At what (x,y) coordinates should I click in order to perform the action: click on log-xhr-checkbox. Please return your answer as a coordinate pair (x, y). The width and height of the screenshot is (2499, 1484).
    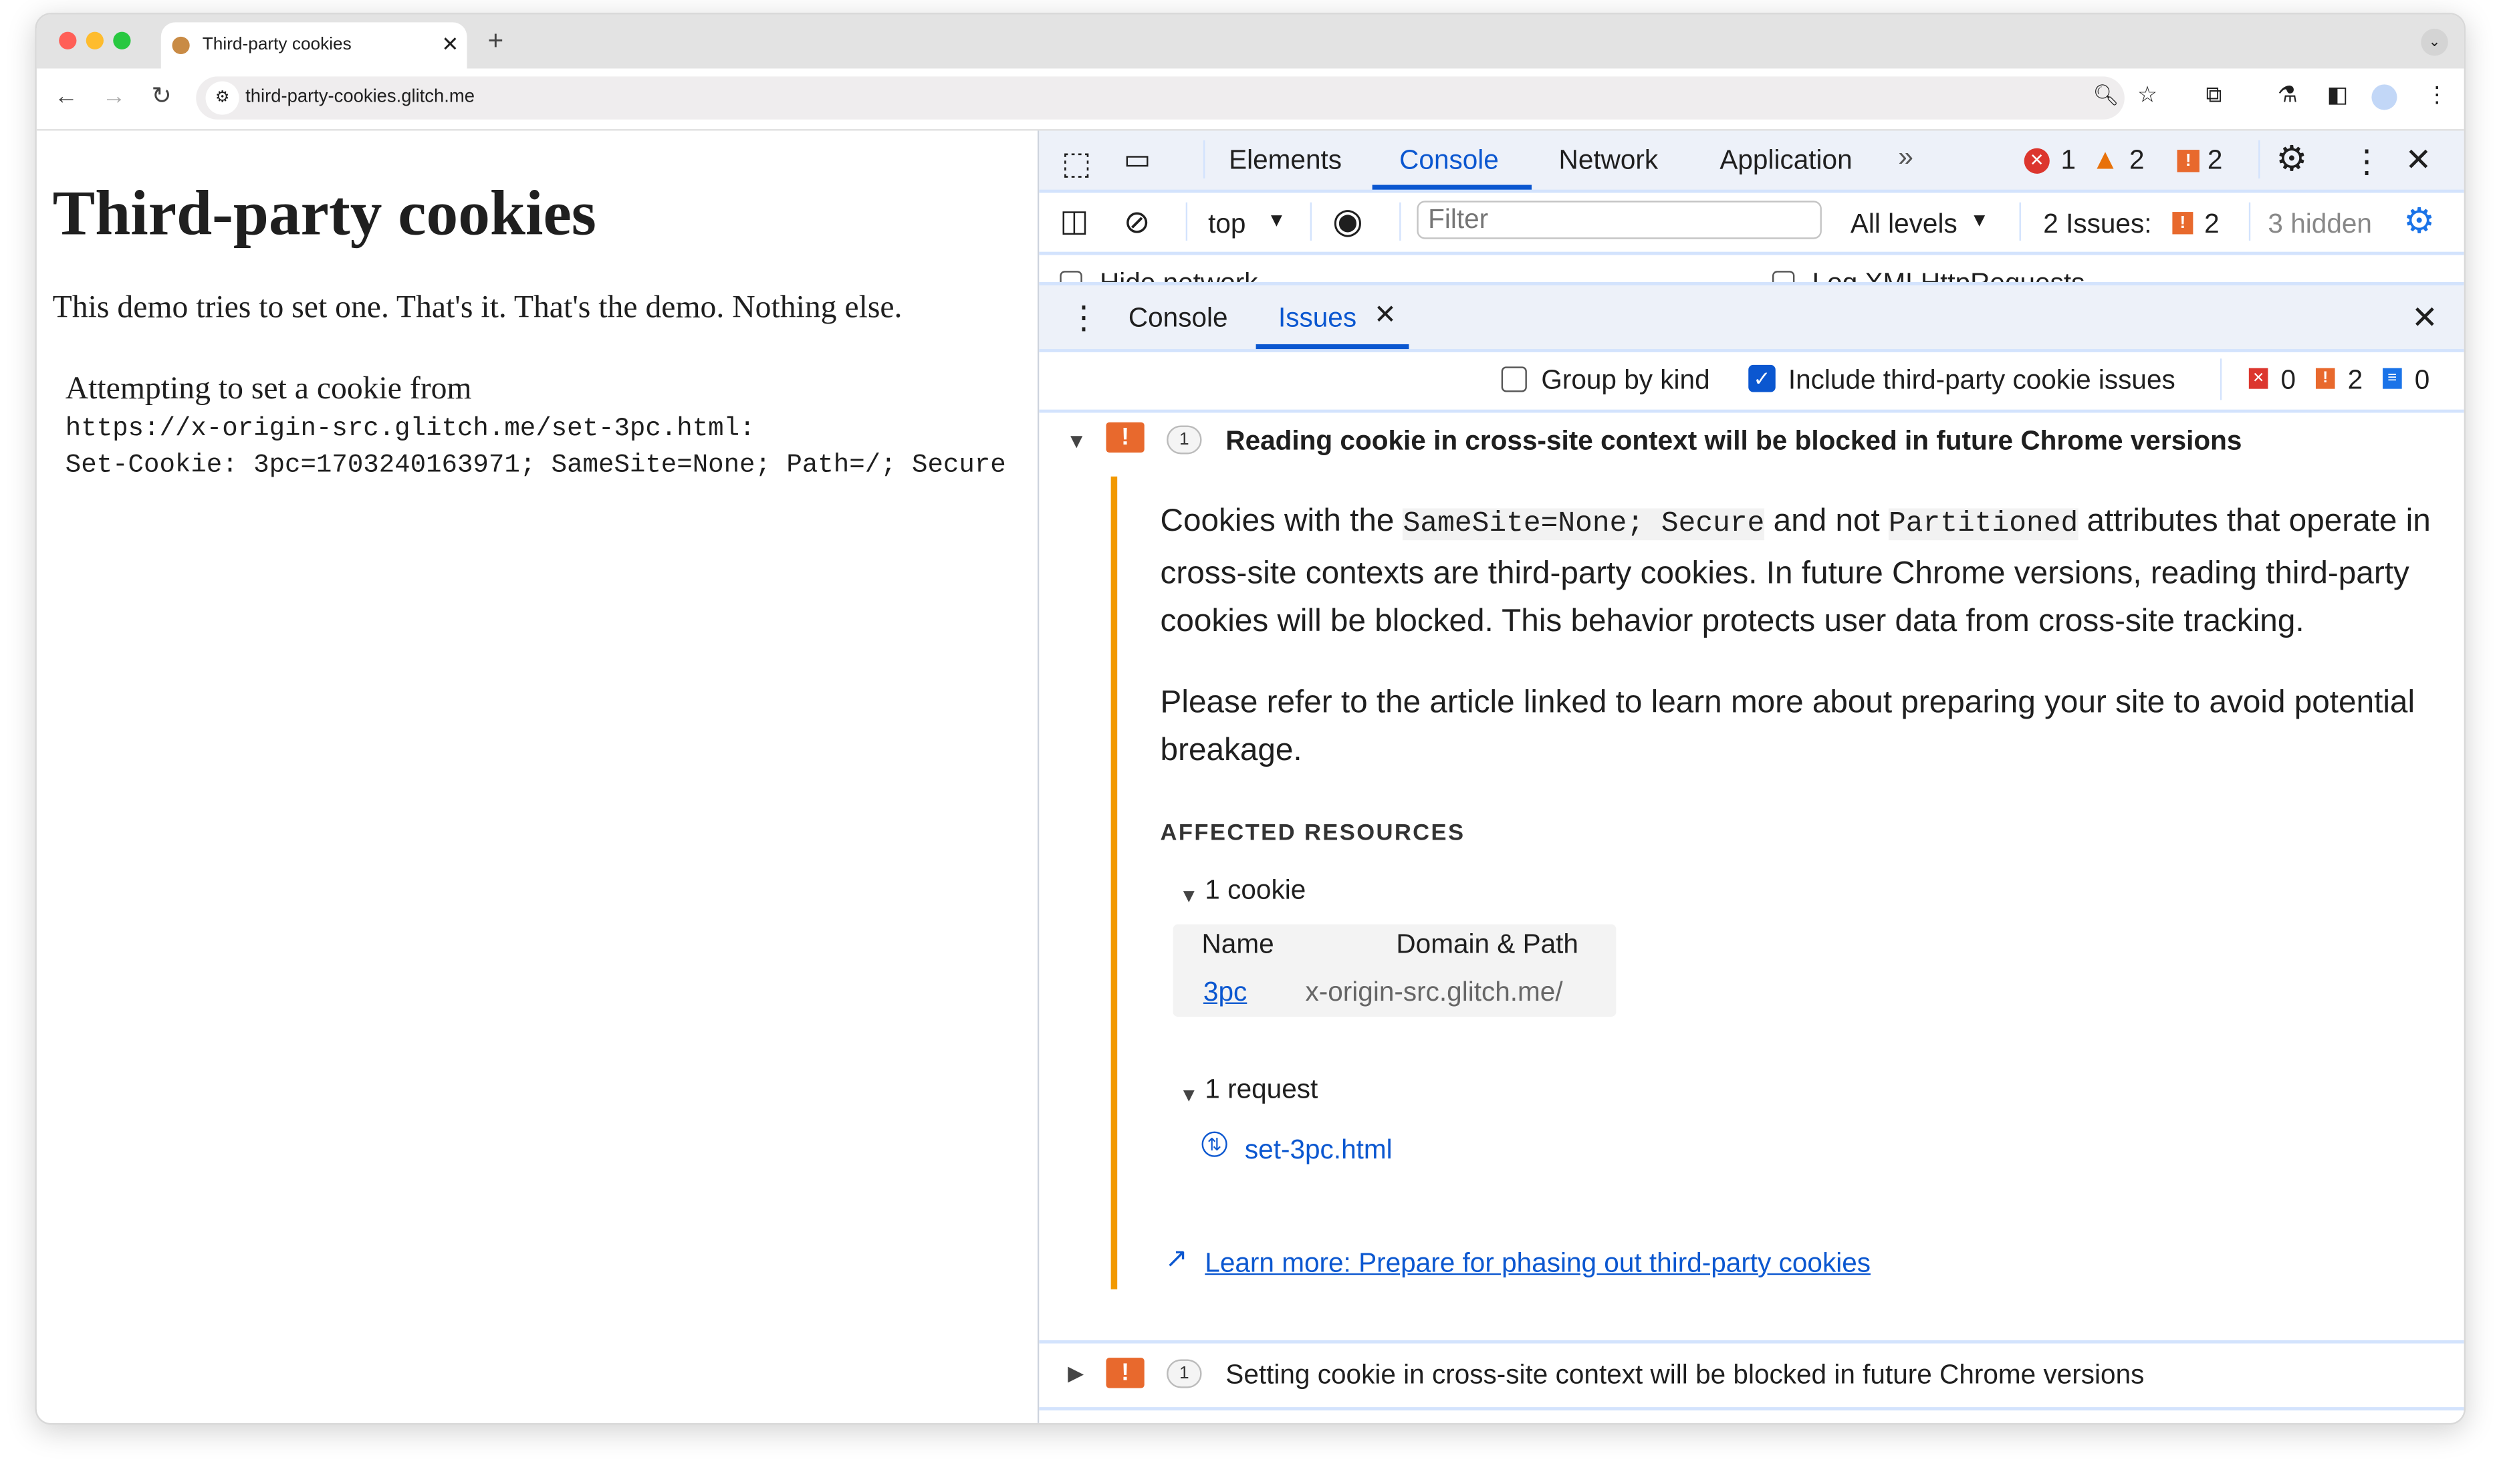
    Looking at the image, I should click on (1783, 276).